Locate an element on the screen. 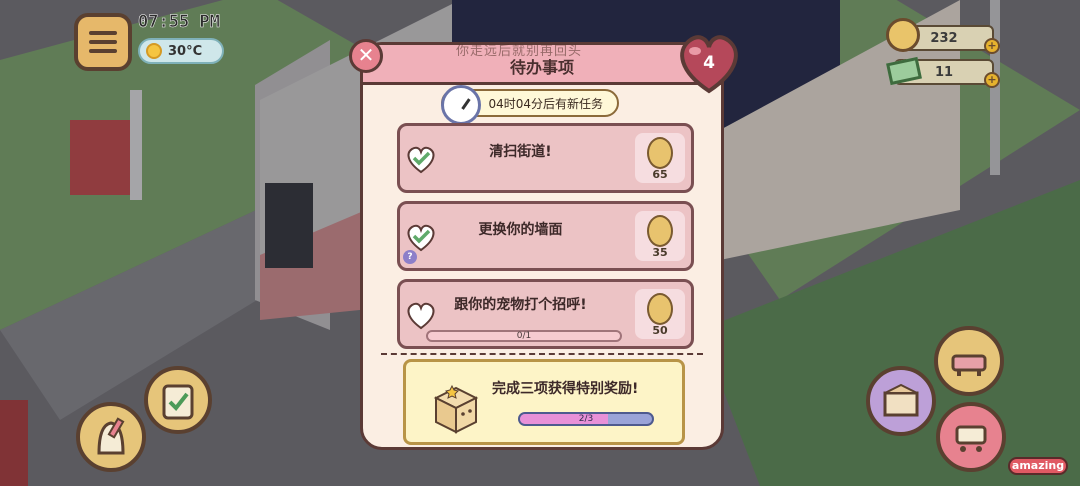 This screenshot has height=486, width=1080. bonus-reward-panel: 完成三项获得特别奖励! 2/3 is located at coordinates (544, 402).